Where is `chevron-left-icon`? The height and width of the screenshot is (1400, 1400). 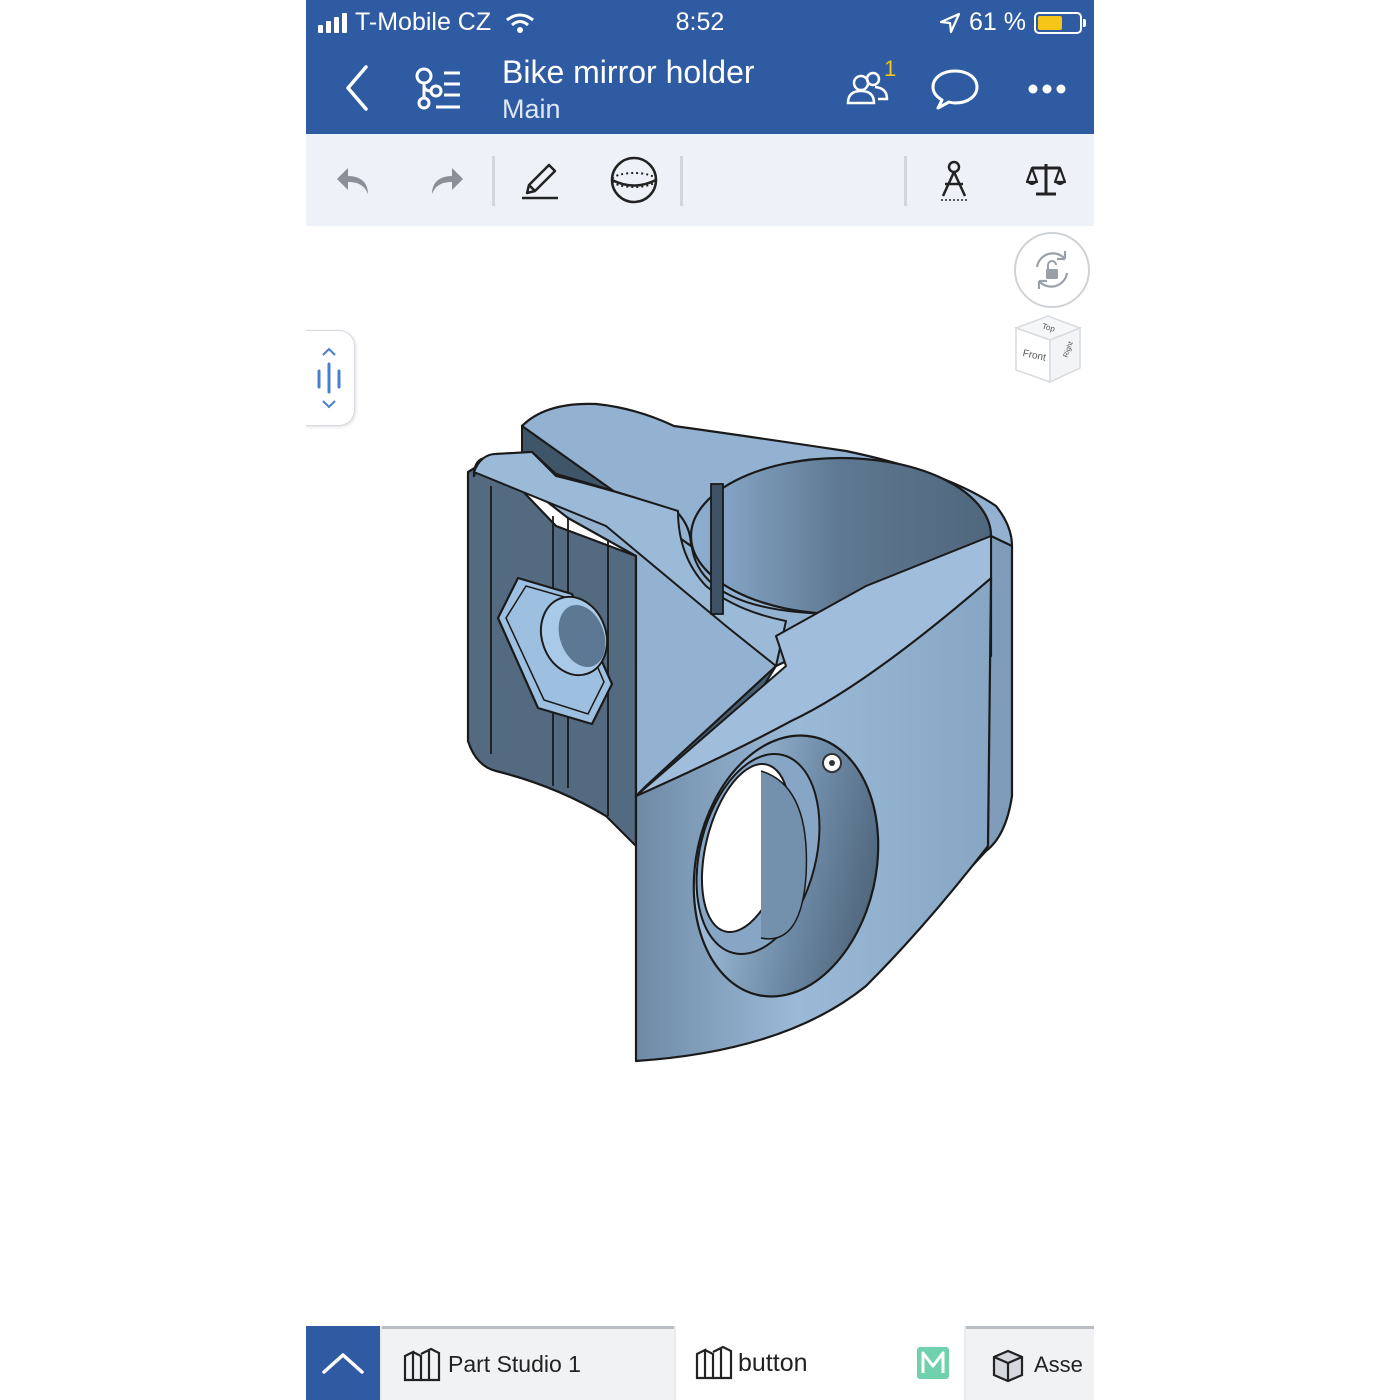 chevron-left-icon is located at coordinates (357, 88).